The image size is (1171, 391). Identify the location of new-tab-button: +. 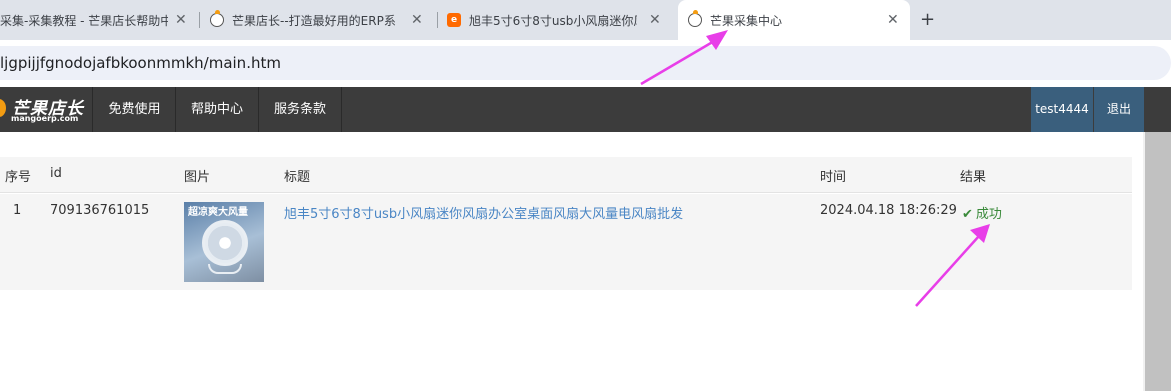
(927, 19).